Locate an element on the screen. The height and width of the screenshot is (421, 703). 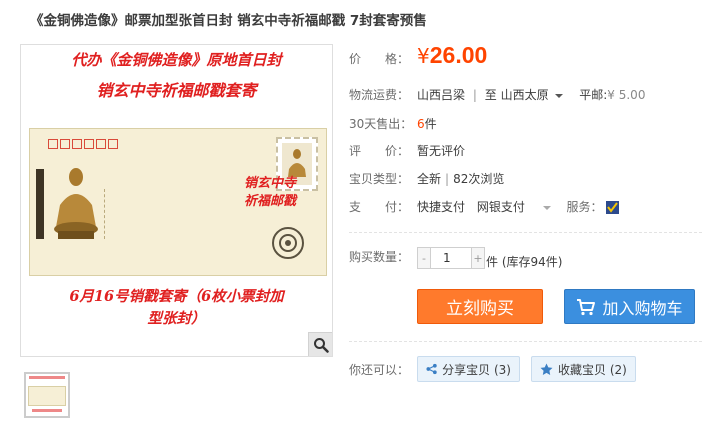
envelope-illustration: 销玄中寺 祈福邮戳 is located at coordinates (178, 202).